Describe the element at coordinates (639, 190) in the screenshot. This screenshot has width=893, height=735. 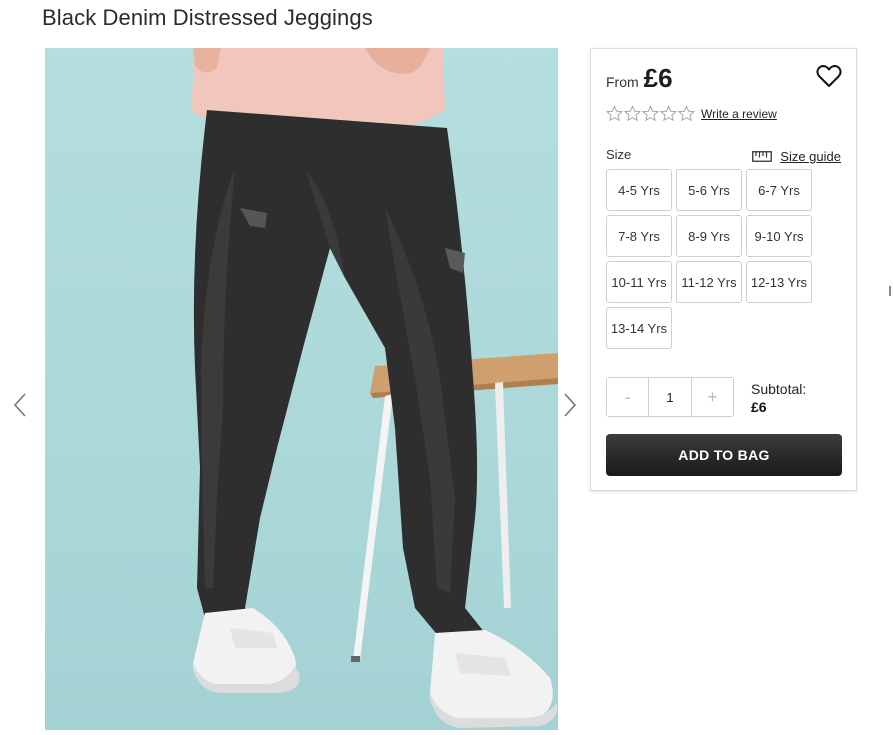
I see `size-option: 4-5 Yrs` at that location.